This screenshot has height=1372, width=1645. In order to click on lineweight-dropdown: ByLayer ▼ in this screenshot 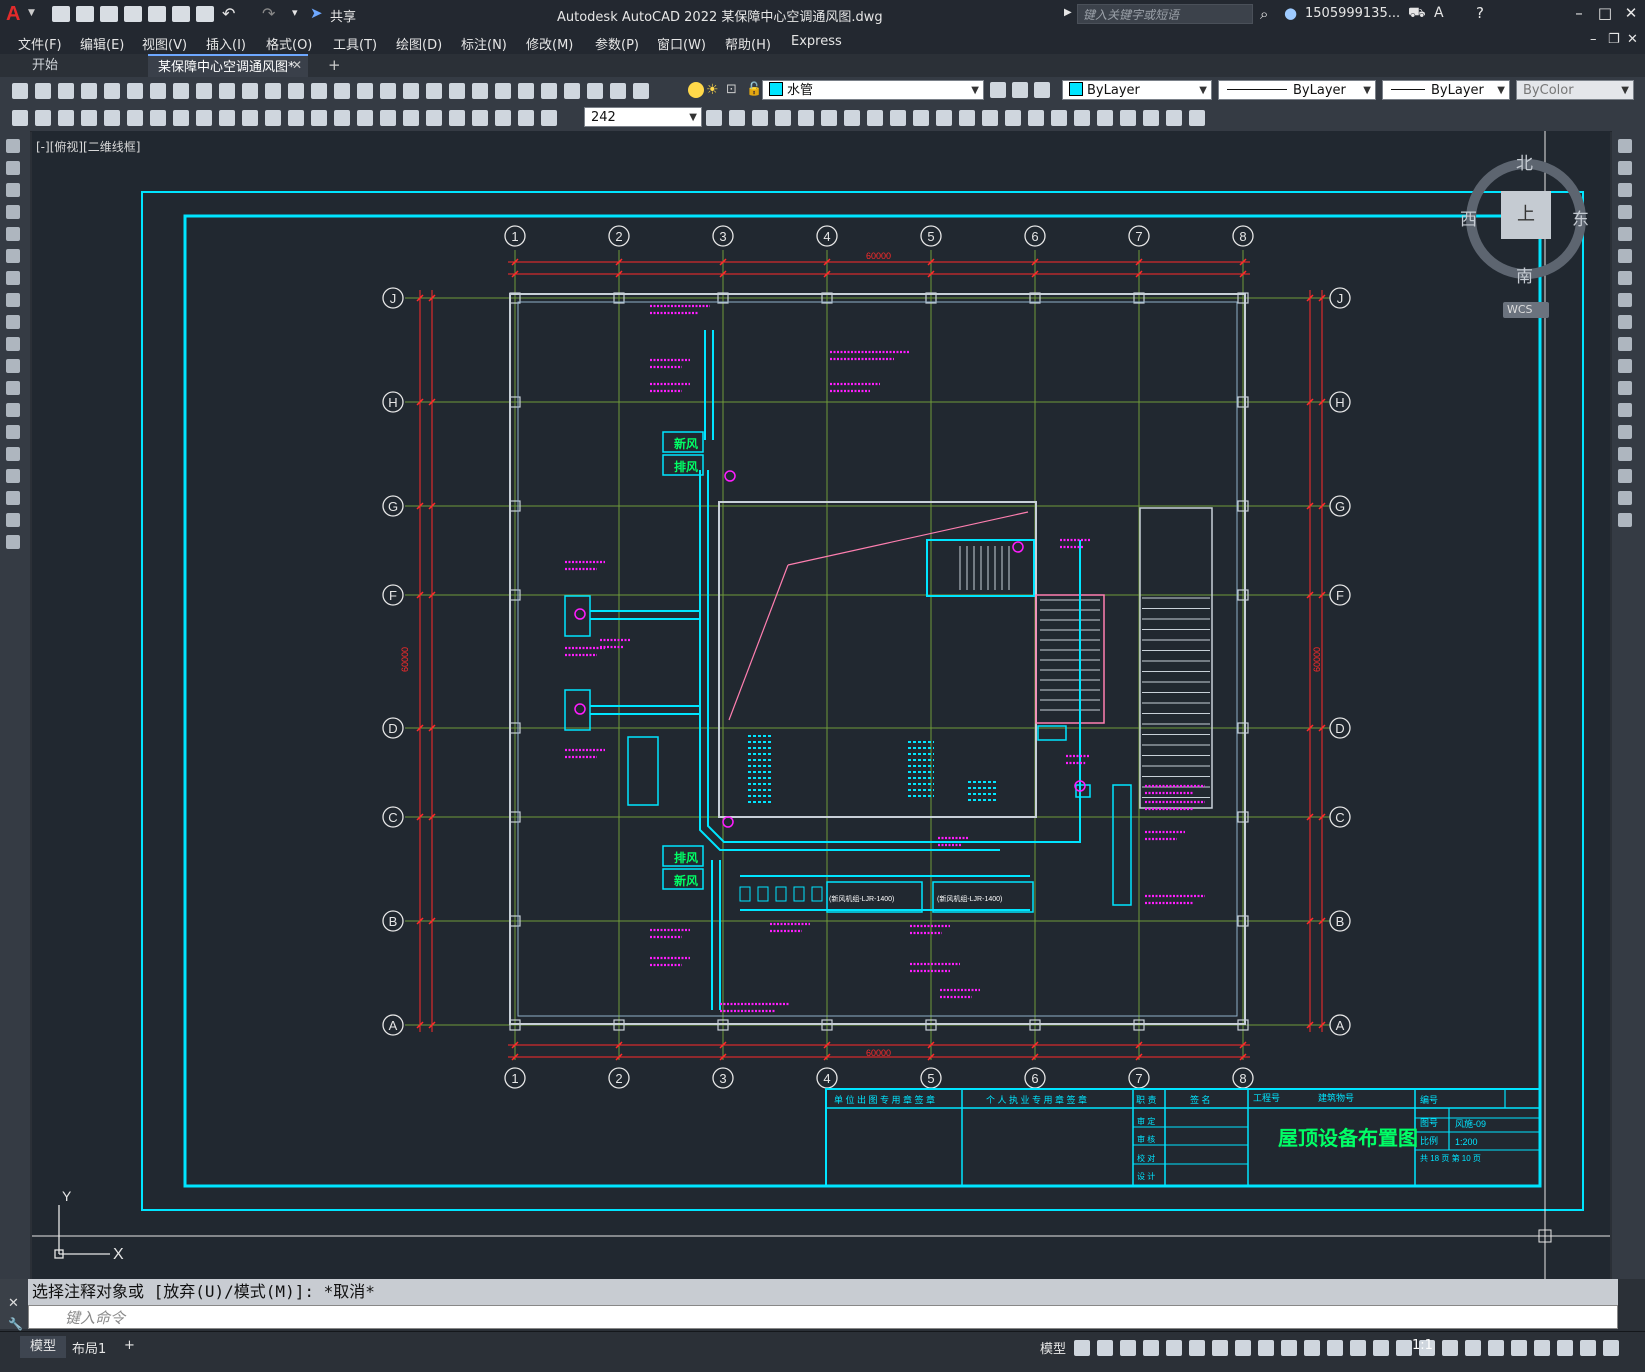, I will do `click(1446, 90)`.